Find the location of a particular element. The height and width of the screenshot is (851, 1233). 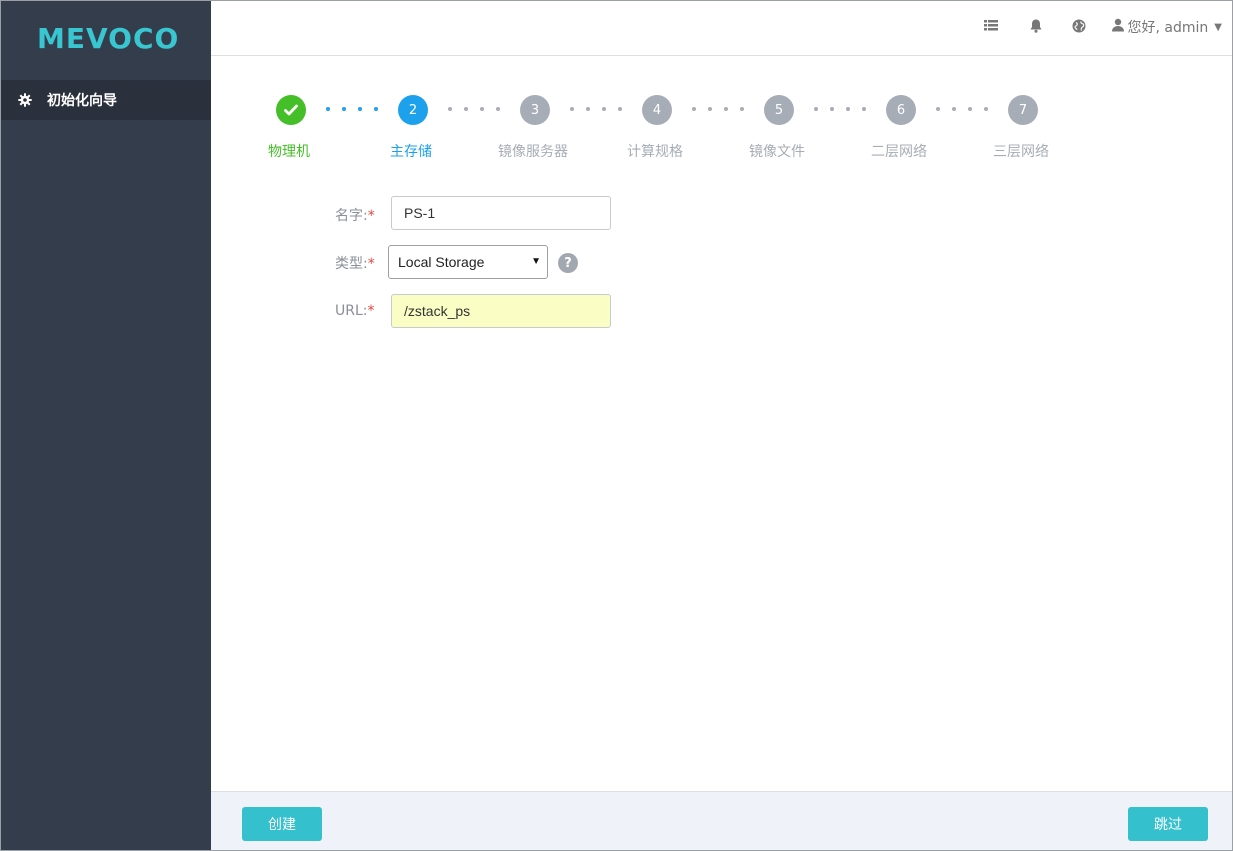

step-number: 2 is located at coordinates (413, 110).